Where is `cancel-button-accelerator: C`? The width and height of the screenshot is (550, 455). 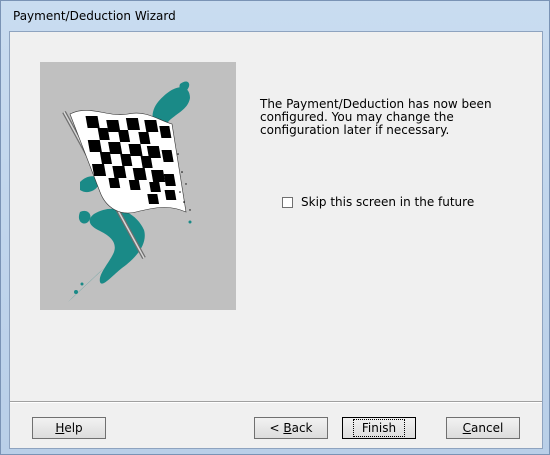
cancel-button-accelerator: C is located at coordinates (467, 428).